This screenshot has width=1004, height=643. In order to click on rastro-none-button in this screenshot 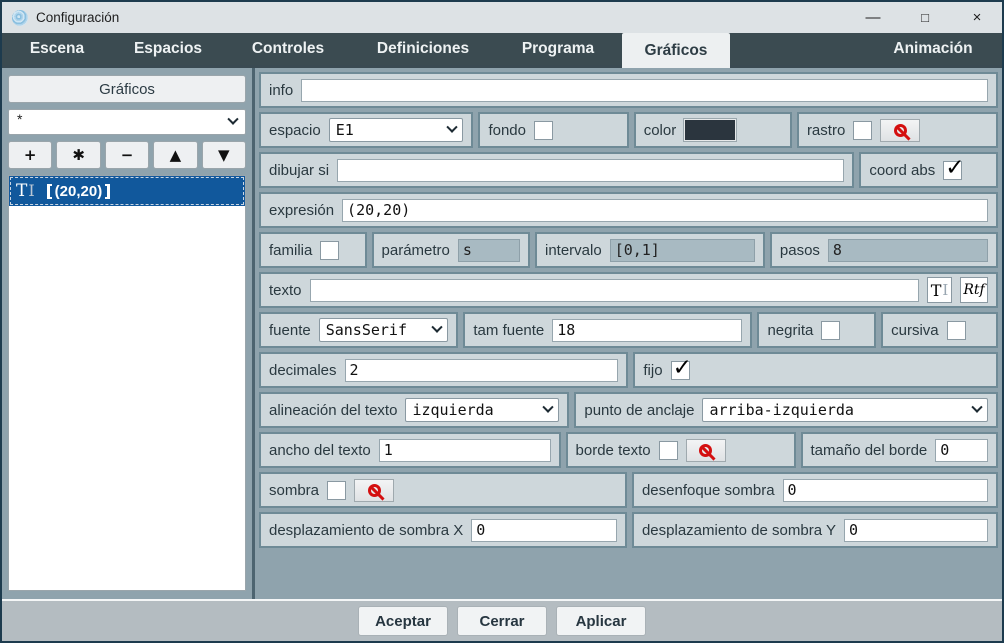, I will do `click(900, 130)`.